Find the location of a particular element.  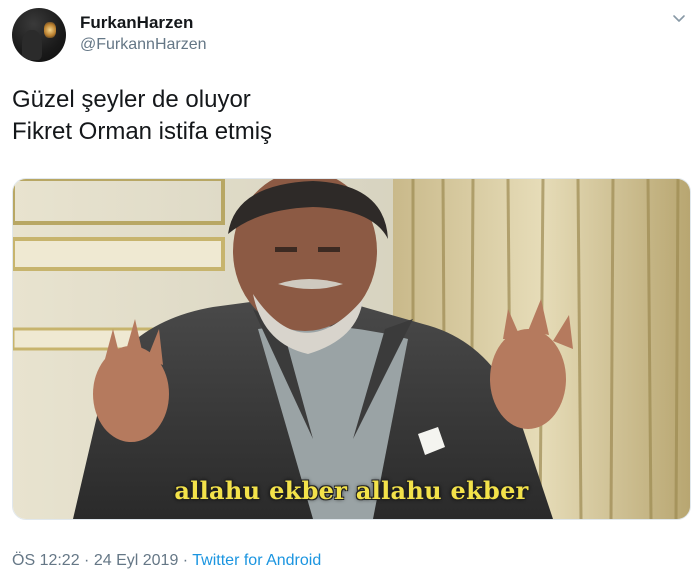

author-display-name: FurkanHarzen is located at coordinates (136, 23).